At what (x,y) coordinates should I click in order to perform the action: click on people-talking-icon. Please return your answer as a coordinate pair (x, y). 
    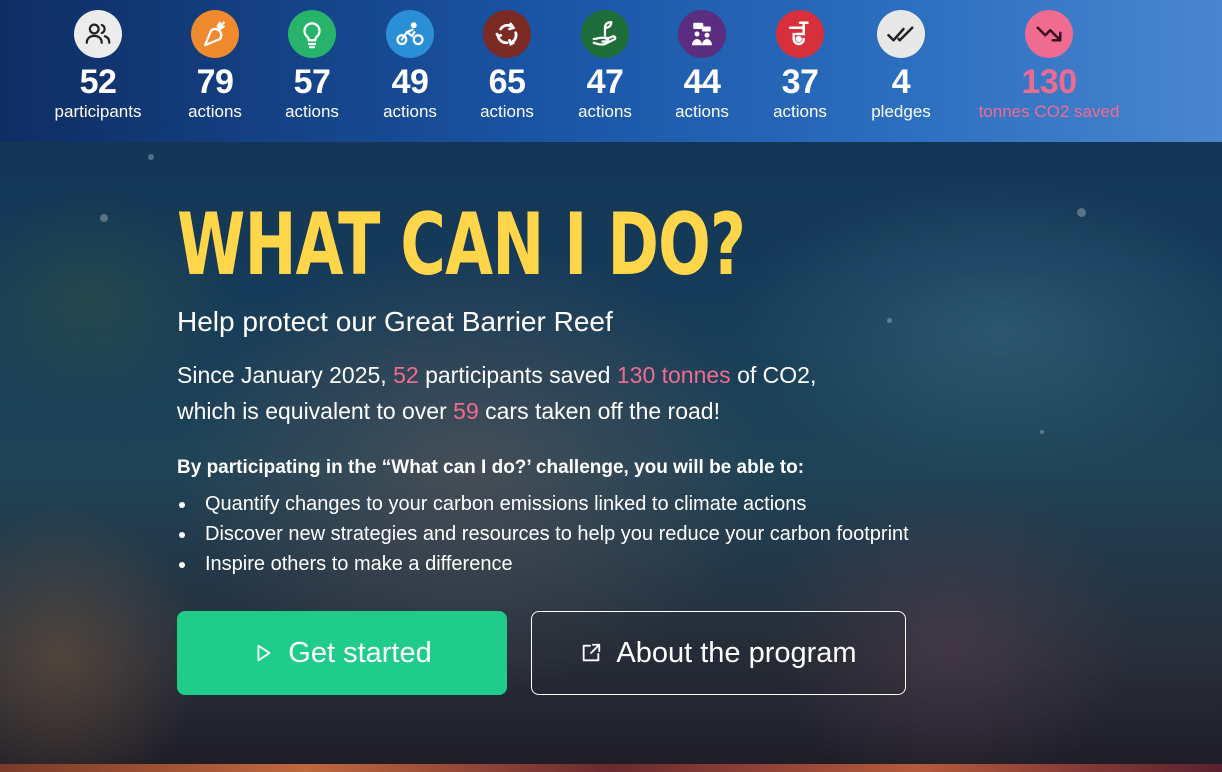
    Looking at the image, I should click on (702, 34).